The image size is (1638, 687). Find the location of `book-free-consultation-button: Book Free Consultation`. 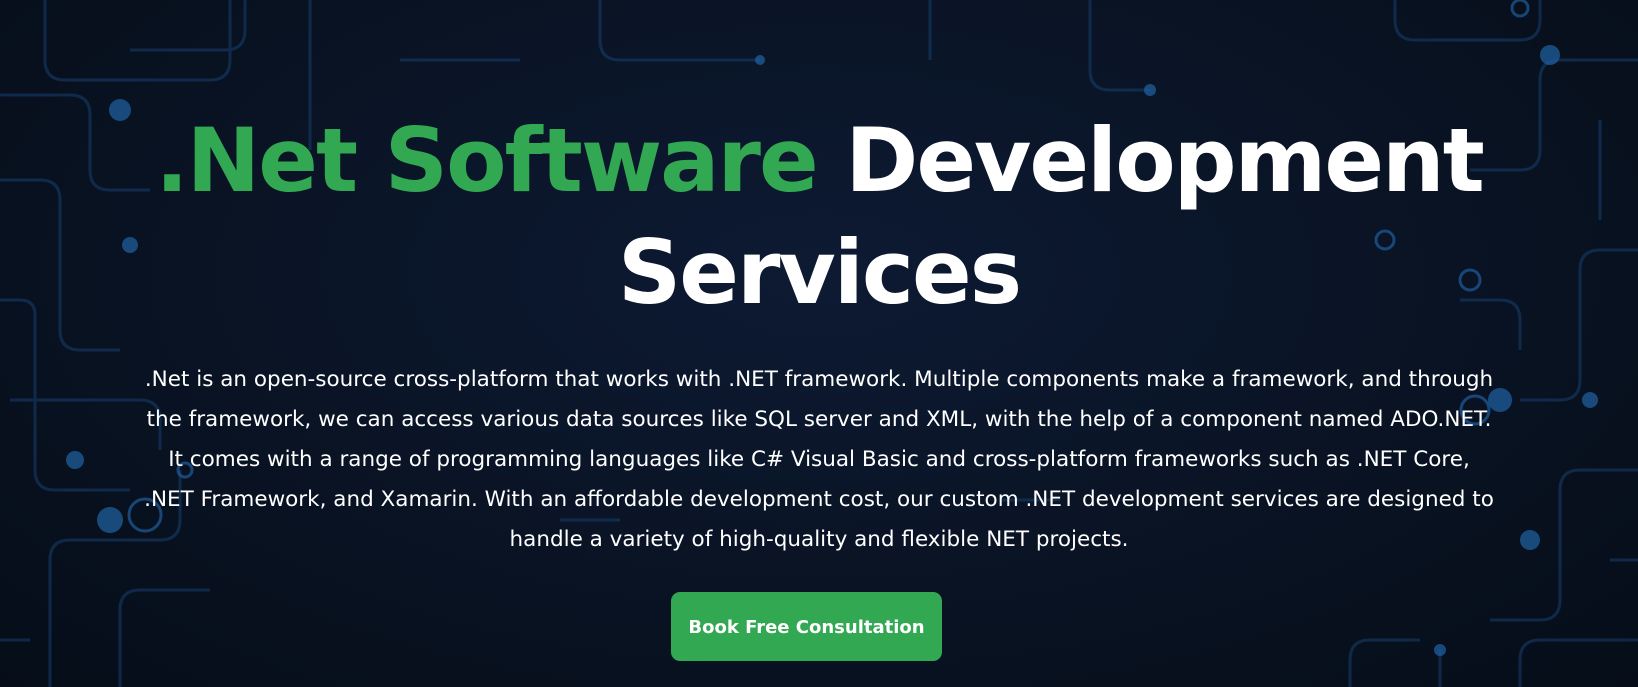

book-free-consultation-button: Book Free Consultation is located at coordinates (806, 626).